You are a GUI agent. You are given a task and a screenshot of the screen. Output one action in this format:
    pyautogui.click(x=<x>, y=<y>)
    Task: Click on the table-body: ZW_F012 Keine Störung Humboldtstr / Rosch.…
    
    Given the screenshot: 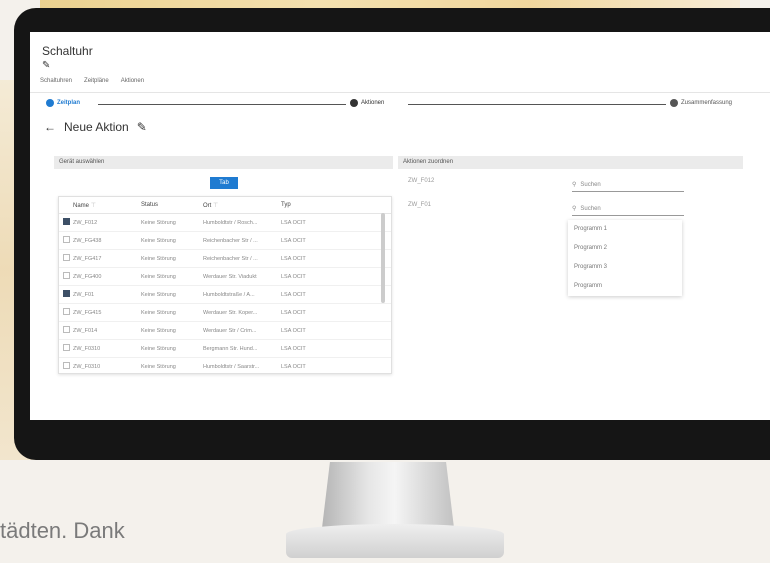 What is the action you would take?
    pyautogui.click(x=225, y=293)
    